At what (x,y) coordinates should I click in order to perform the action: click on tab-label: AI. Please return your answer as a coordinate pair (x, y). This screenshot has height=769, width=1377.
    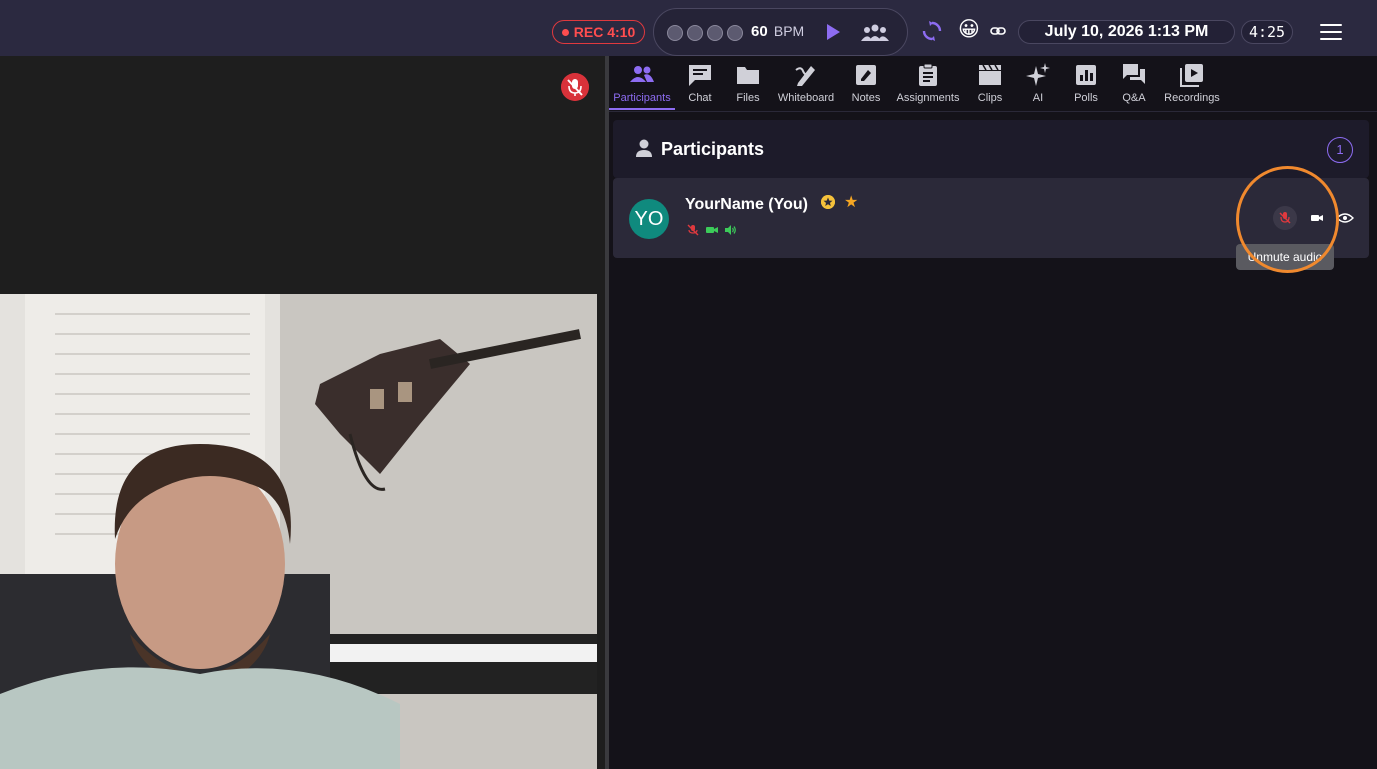
    Looking at the image, I should click on (1038, 98).